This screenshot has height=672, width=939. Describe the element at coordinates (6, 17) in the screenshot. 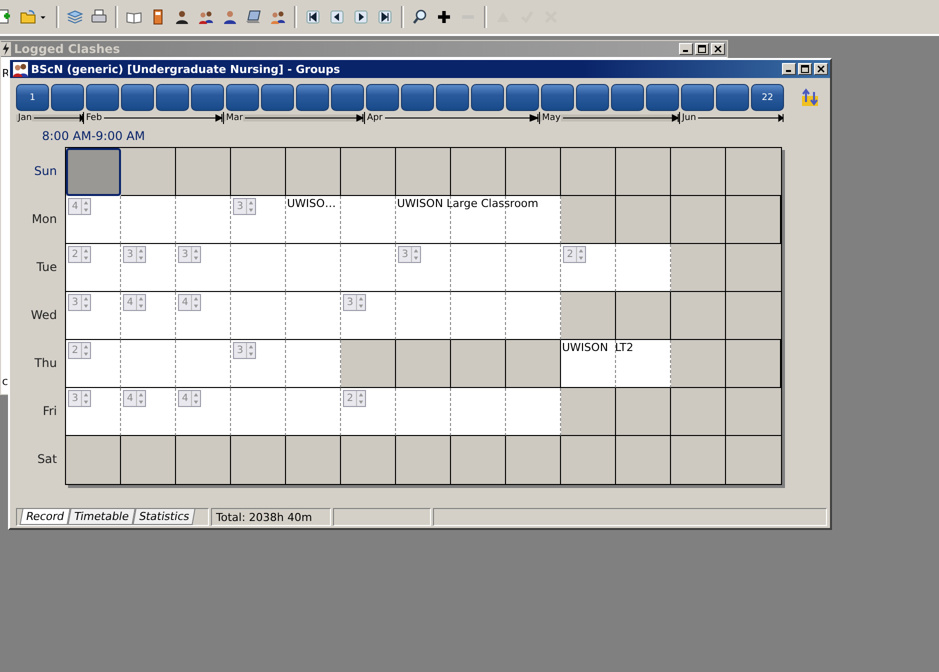

I see `new-file-icon` at that location.